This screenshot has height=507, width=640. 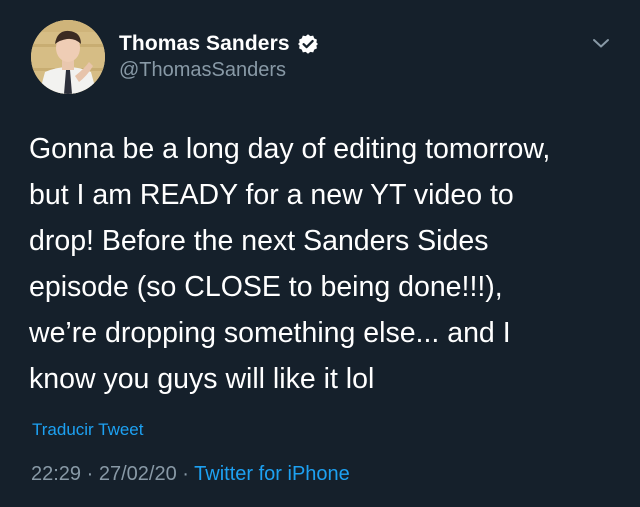 I want to click on display-name-row: Thomas Sanders, so click(x=219, y=44).